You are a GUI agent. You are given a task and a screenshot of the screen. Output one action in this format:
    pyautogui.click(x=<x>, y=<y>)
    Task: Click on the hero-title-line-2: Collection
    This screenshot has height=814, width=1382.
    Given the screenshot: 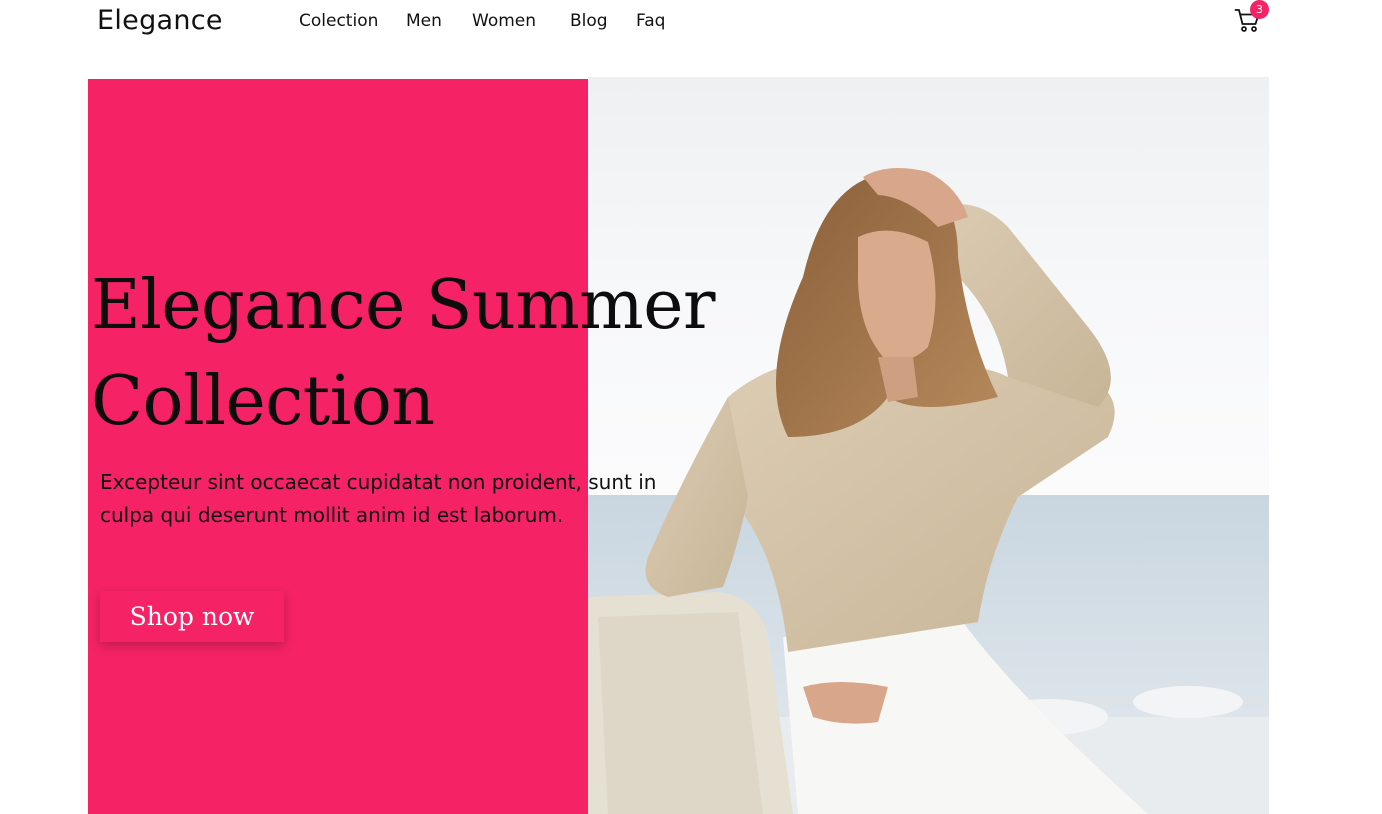 What is the action you would take?
    pyautogui.click(x=263, y=401)
    